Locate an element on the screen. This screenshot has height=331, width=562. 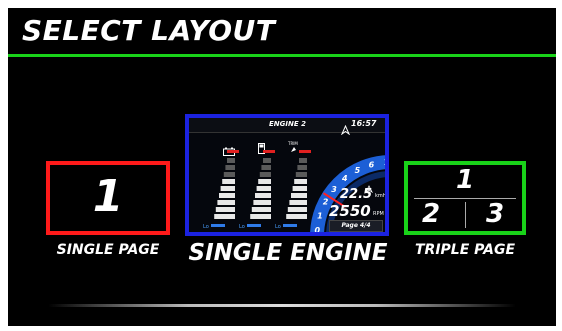
rpm-gauge-label: 1 is located at coordinates (320, 215).